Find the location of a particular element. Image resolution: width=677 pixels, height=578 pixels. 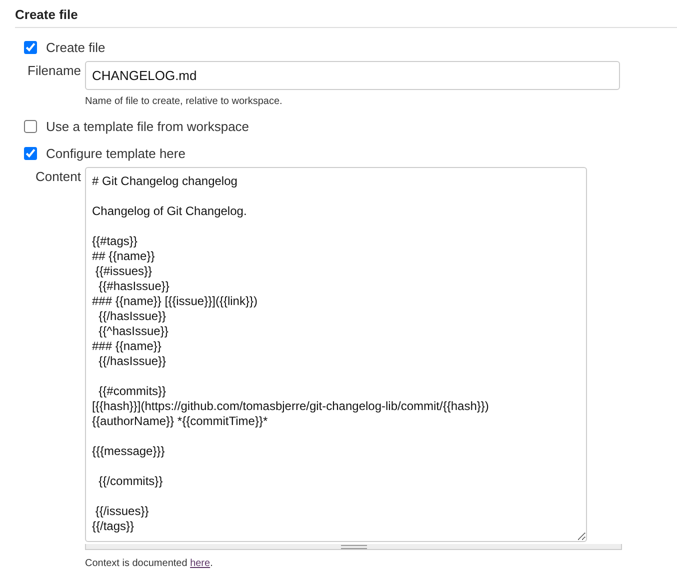

section-title: Create file is located at coordinates (346, 17).